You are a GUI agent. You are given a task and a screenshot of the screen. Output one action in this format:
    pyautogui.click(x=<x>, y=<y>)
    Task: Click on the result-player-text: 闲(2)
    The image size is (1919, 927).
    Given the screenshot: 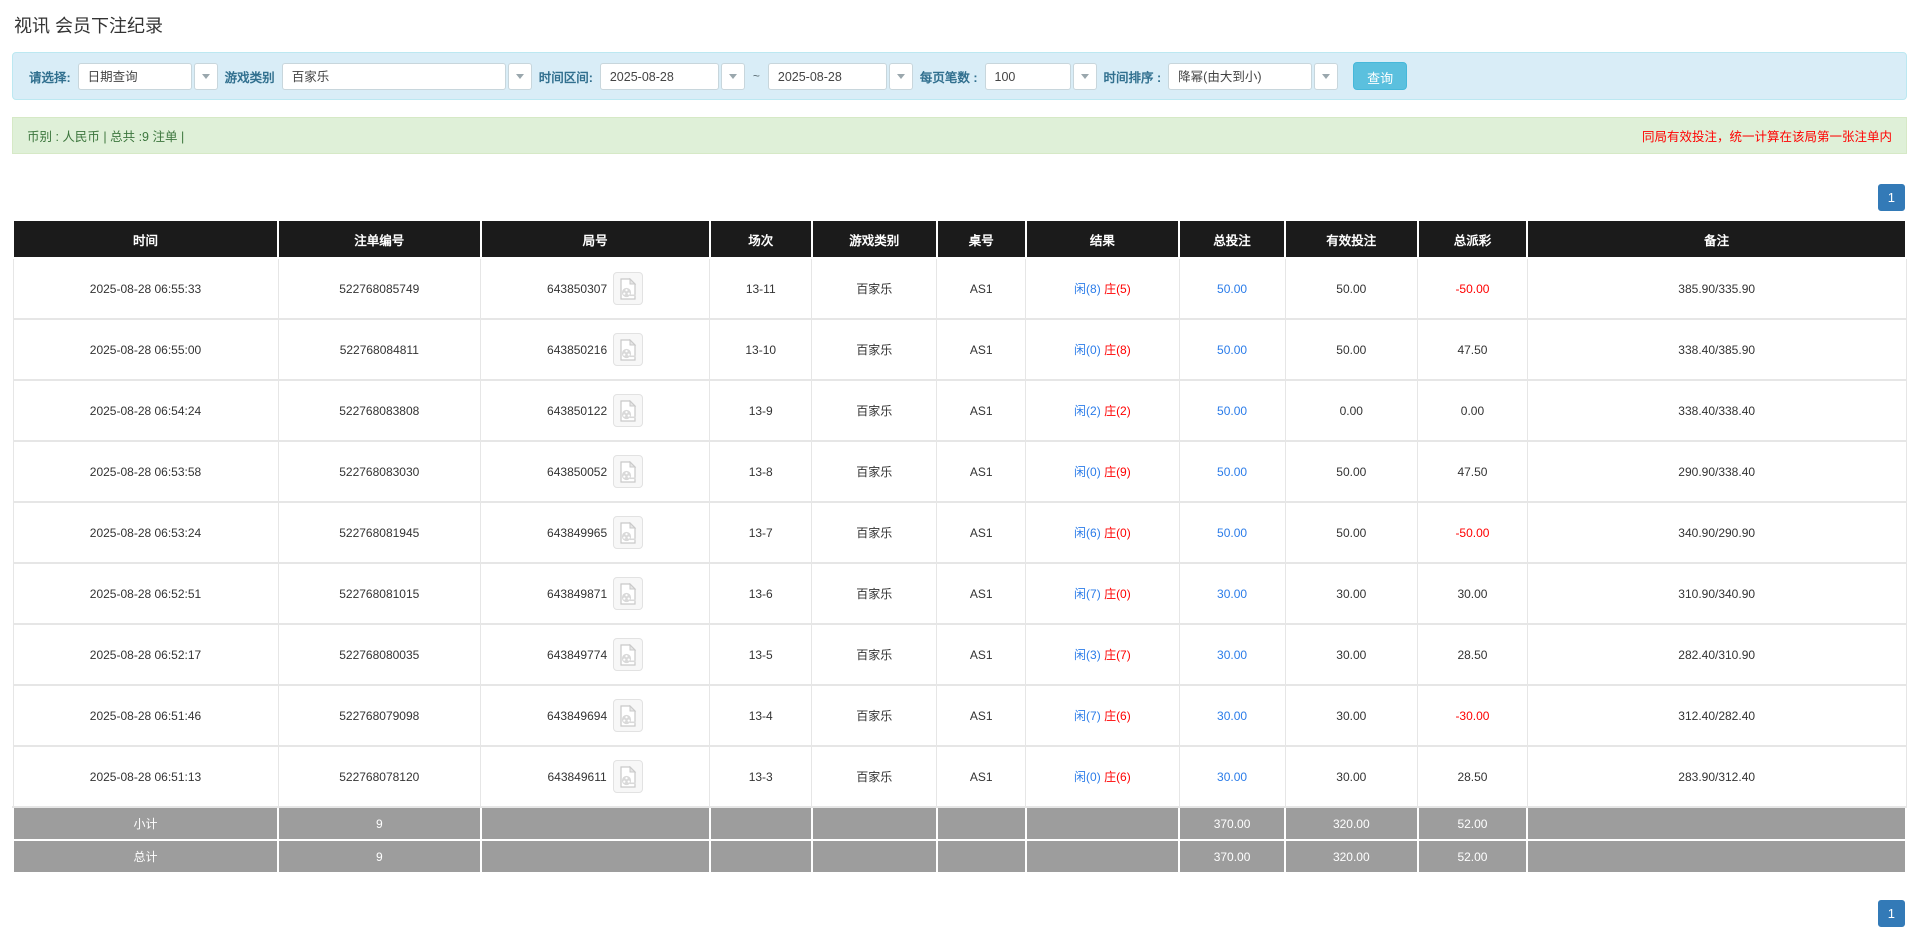 What is the action you would take?
    pyautogui.click(x=1087, y=411)
    